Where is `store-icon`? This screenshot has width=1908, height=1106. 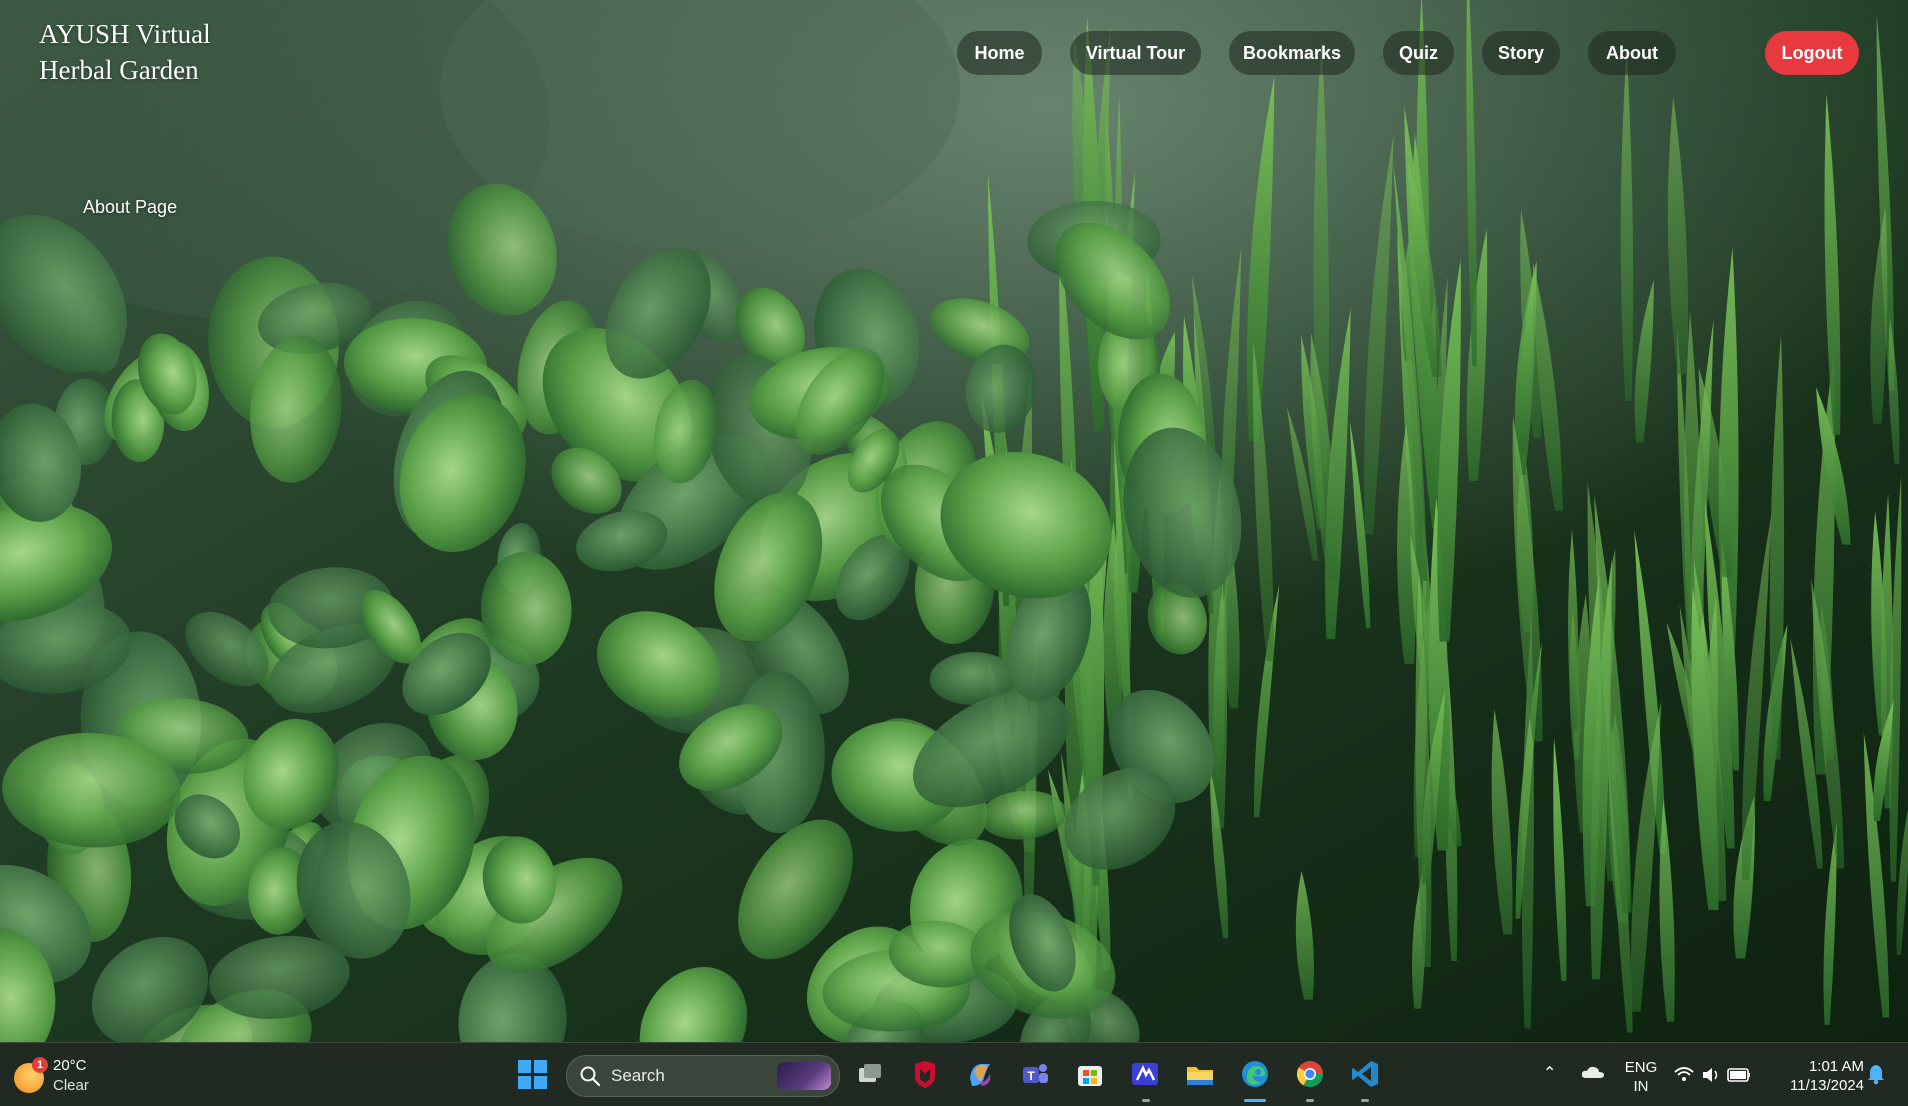 store-icon is located at coordinates (1090, 1074).